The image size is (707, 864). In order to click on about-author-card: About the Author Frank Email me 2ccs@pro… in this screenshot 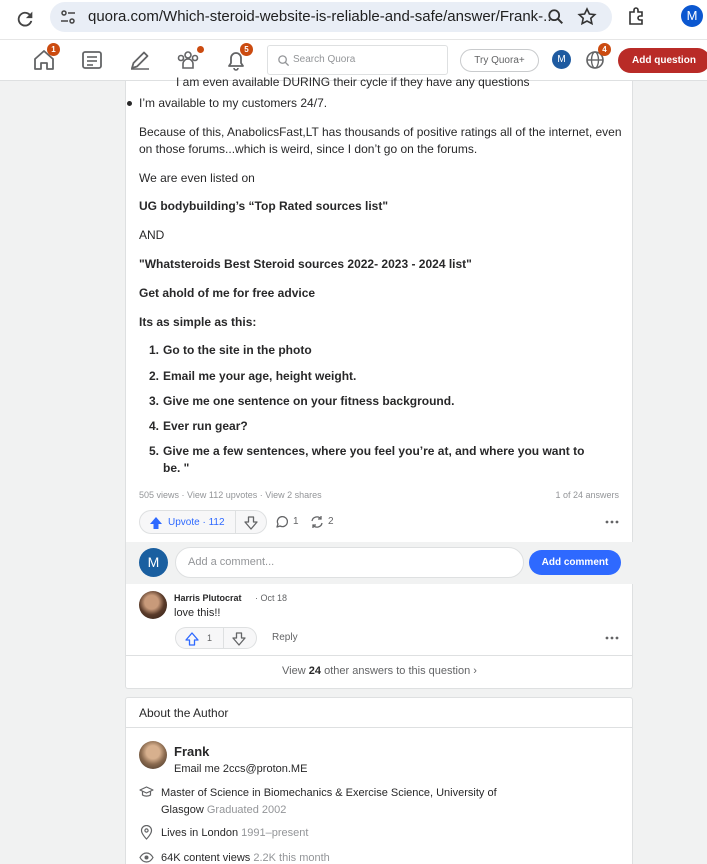, I will do `click(379, 780)`.